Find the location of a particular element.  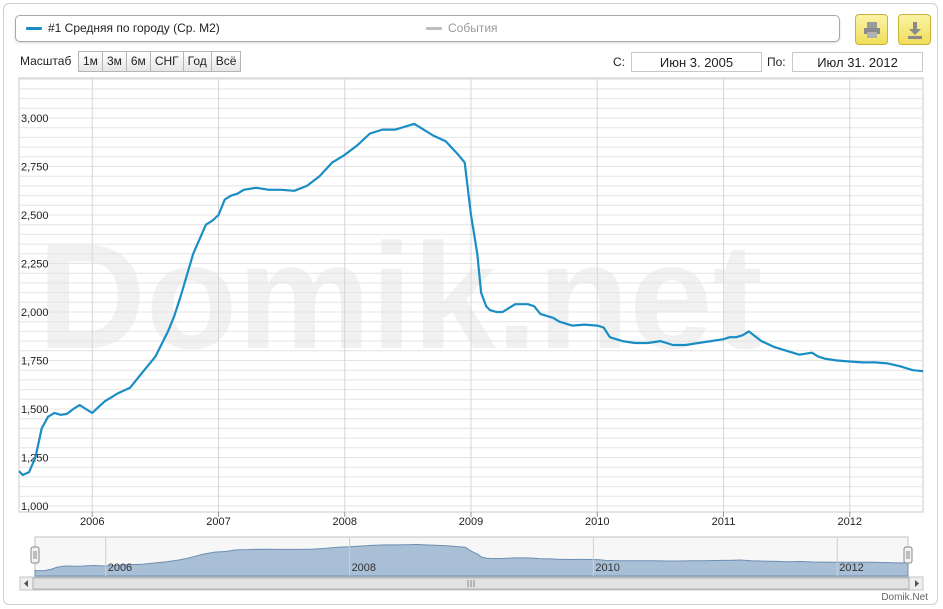

y-tick-label: 1,500 is located at coordinates (35, 410).